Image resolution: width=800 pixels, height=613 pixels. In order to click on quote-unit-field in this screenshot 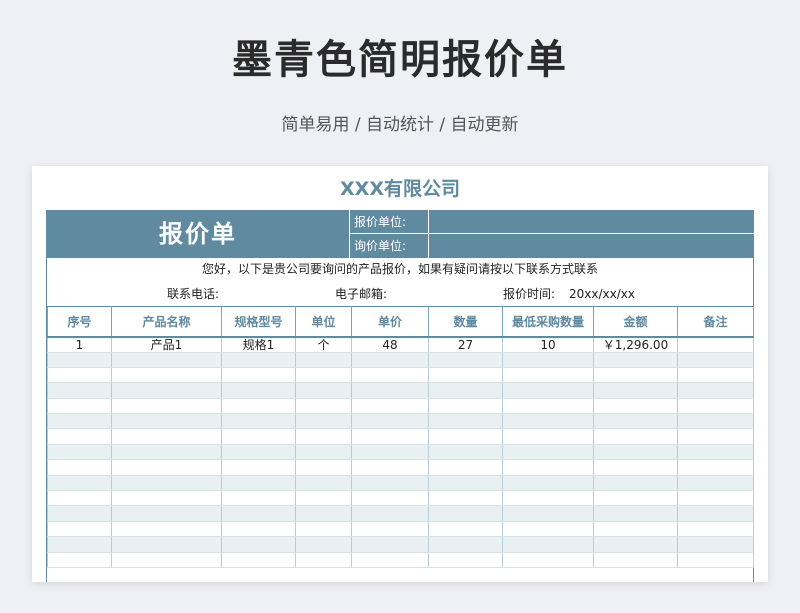, I will do `click(591, 222)`.